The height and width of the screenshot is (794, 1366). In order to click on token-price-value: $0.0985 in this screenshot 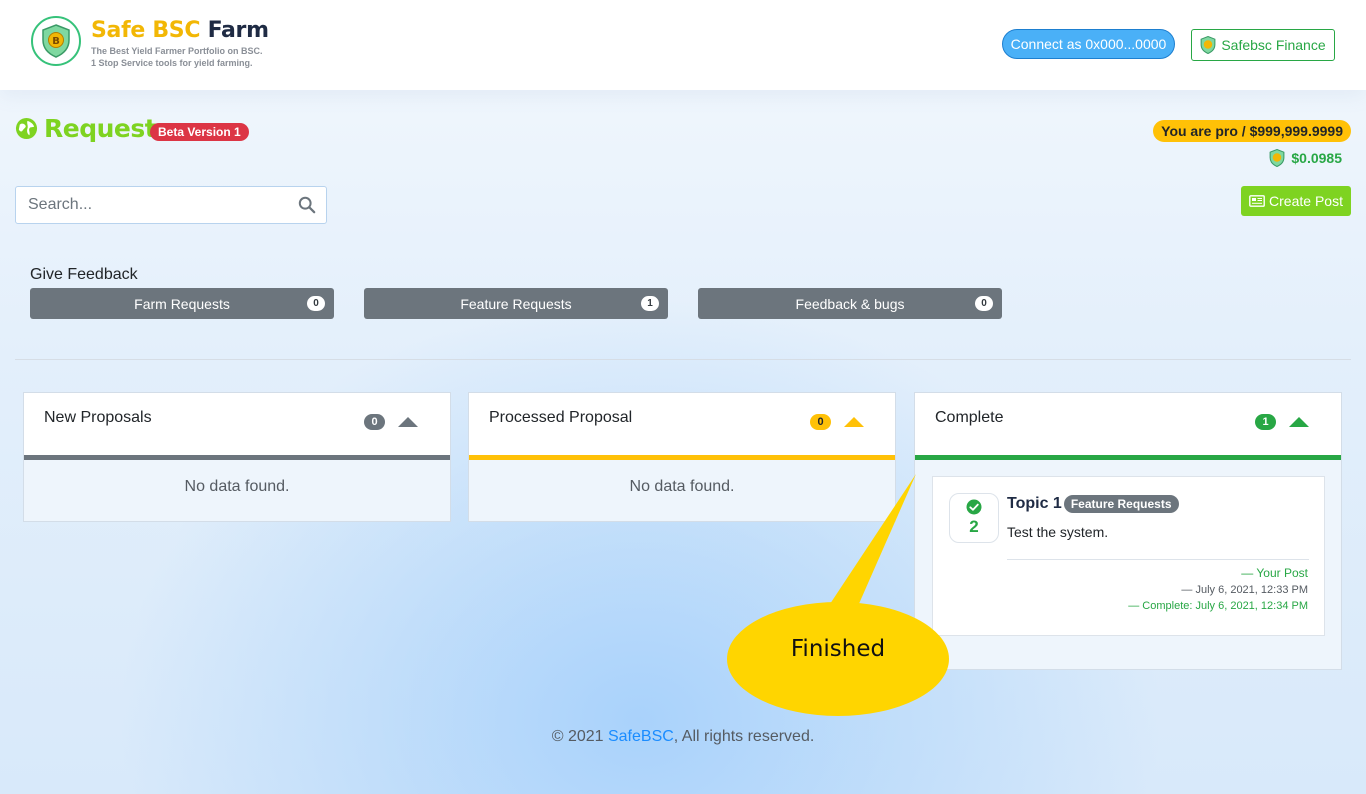, I will do `click(1316, 158)`.